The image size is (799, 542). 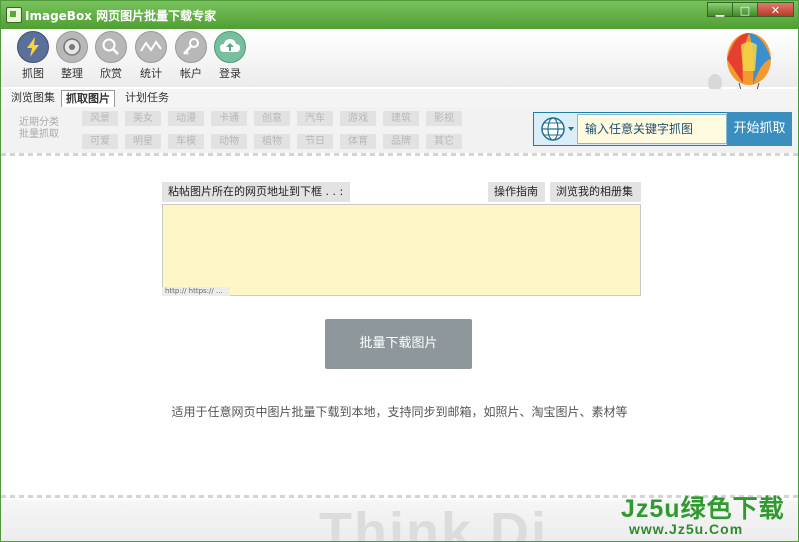 What do you see at coordinates (652, 129) in the screenshot?
I see `keyword-search-input: 输入任意关键字抓图` at bounding box center [652, 129].